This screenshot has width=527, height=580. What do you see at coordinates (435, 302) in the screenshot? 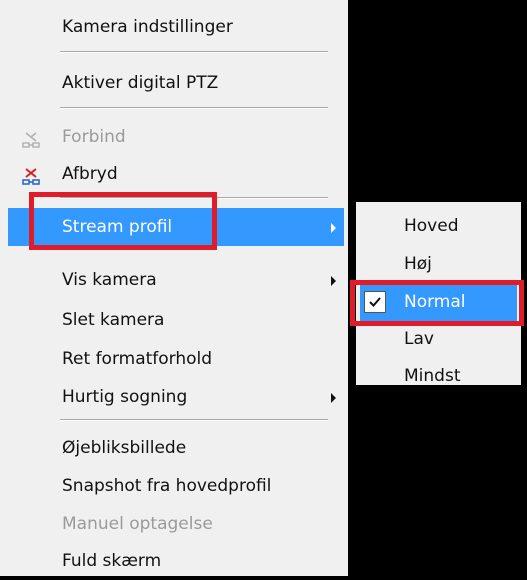
I see `submenu-item-label: Normal` at bounding box center [435, 302].